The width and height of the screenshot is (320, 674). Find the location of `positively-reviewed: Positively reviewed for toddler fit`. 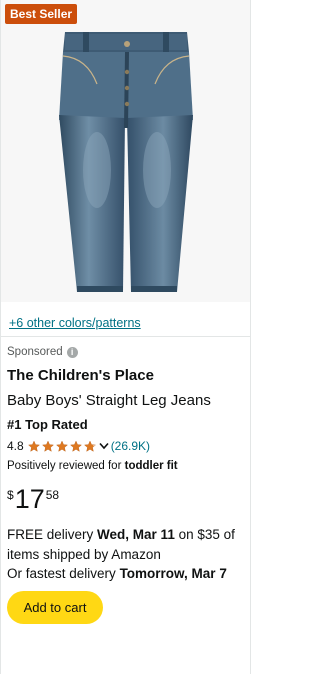

positively-reviewed: Positively reviewed for toddler fit is located at coordinates (92, 466).